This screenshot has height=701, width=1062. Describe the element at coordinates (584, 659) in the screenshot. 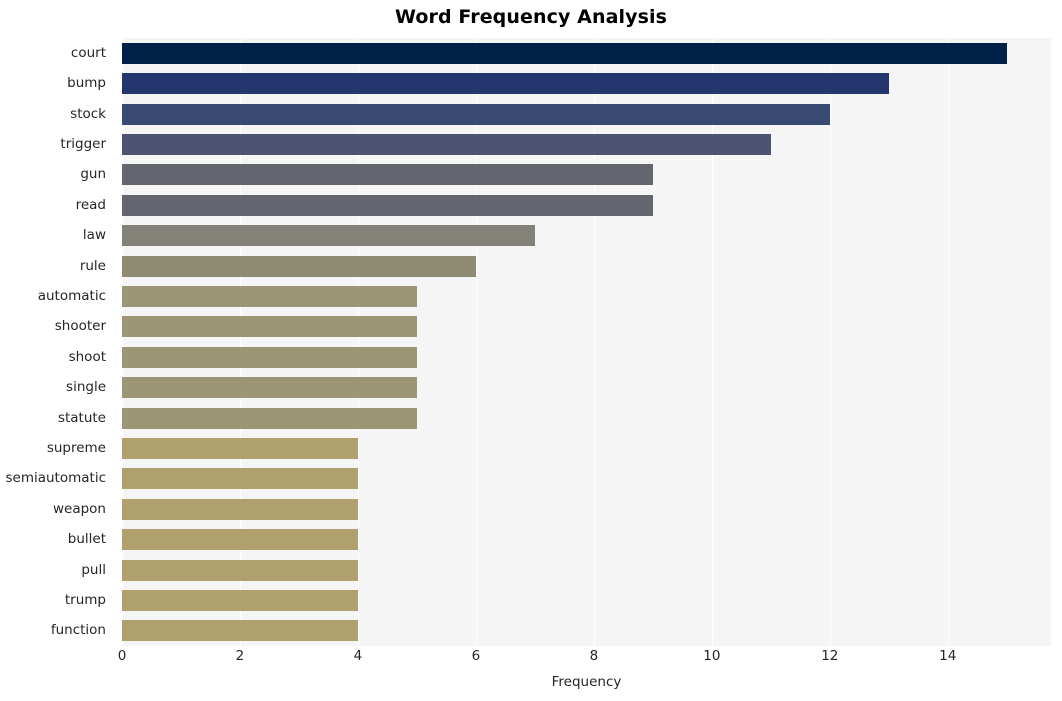

I see `x-axis-ticks: 0 2 4 6 8 10 12 14` at that location.